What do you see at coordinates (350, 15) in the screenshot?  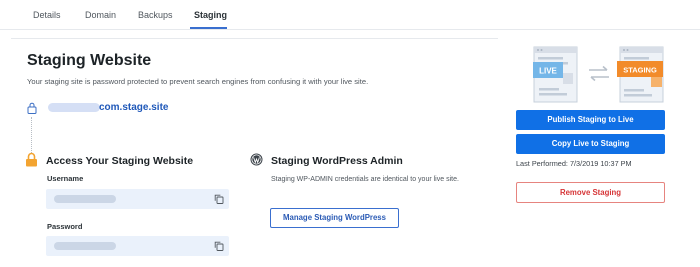 I see `tab-bar: Details Domain Backups Staging` at bounding box center [350, 15].